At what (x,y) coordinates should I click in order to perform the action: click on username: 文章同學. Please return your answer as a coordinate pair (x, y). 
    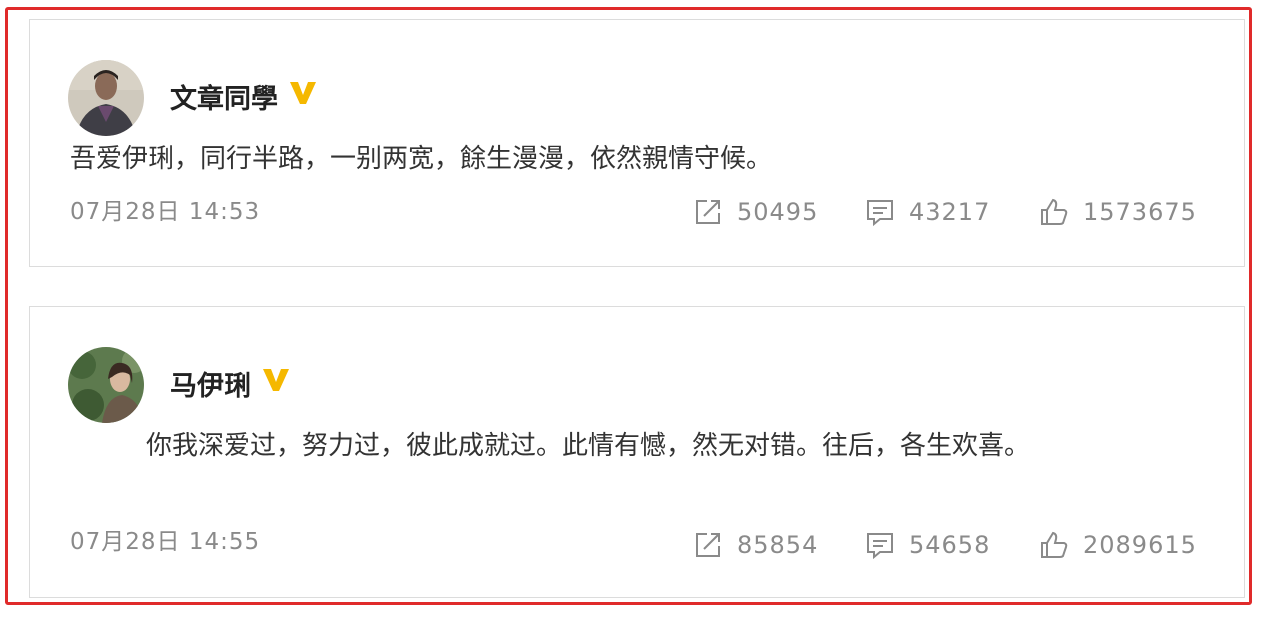
    Looking at the image, I should click on (244, 99).